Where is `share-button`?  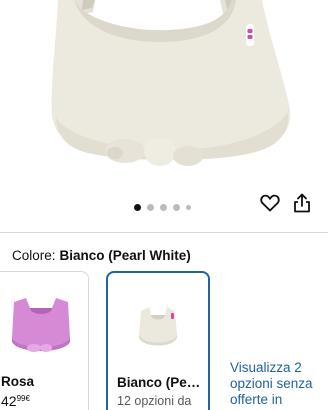
share-button is located at coordinates (306, 206).